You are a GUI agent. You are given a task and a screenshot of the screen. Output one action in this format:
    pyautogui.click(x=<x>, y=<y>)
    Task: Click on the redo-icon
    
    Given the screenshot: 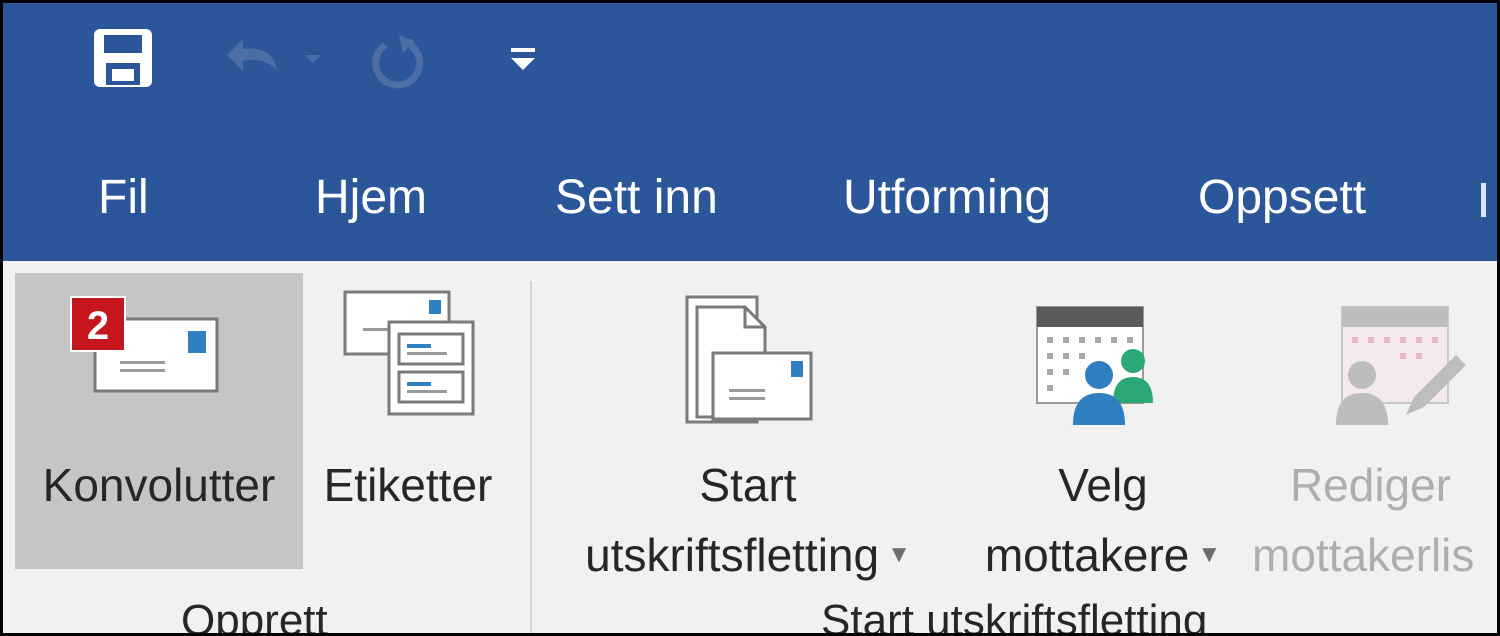 What is the action you would take?
    pyautogui.click(x=398, y=60)
    